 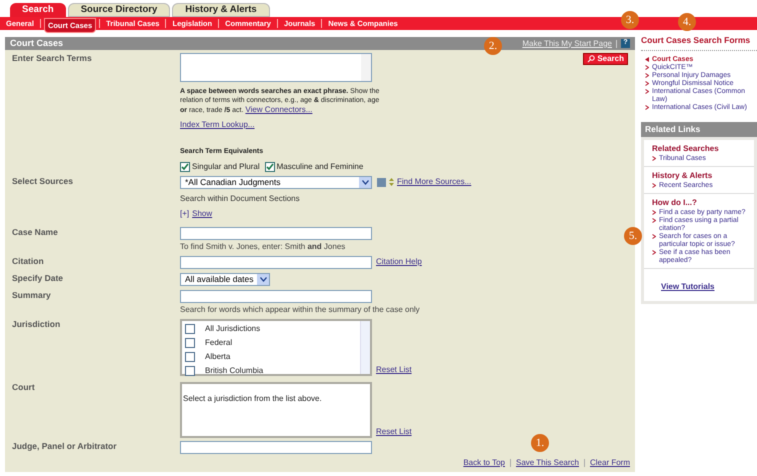 What do you see at coordinates (221, 10) in the screenshot?
I see `top-tab: History & Alerts` at bounding box center [221, 10].